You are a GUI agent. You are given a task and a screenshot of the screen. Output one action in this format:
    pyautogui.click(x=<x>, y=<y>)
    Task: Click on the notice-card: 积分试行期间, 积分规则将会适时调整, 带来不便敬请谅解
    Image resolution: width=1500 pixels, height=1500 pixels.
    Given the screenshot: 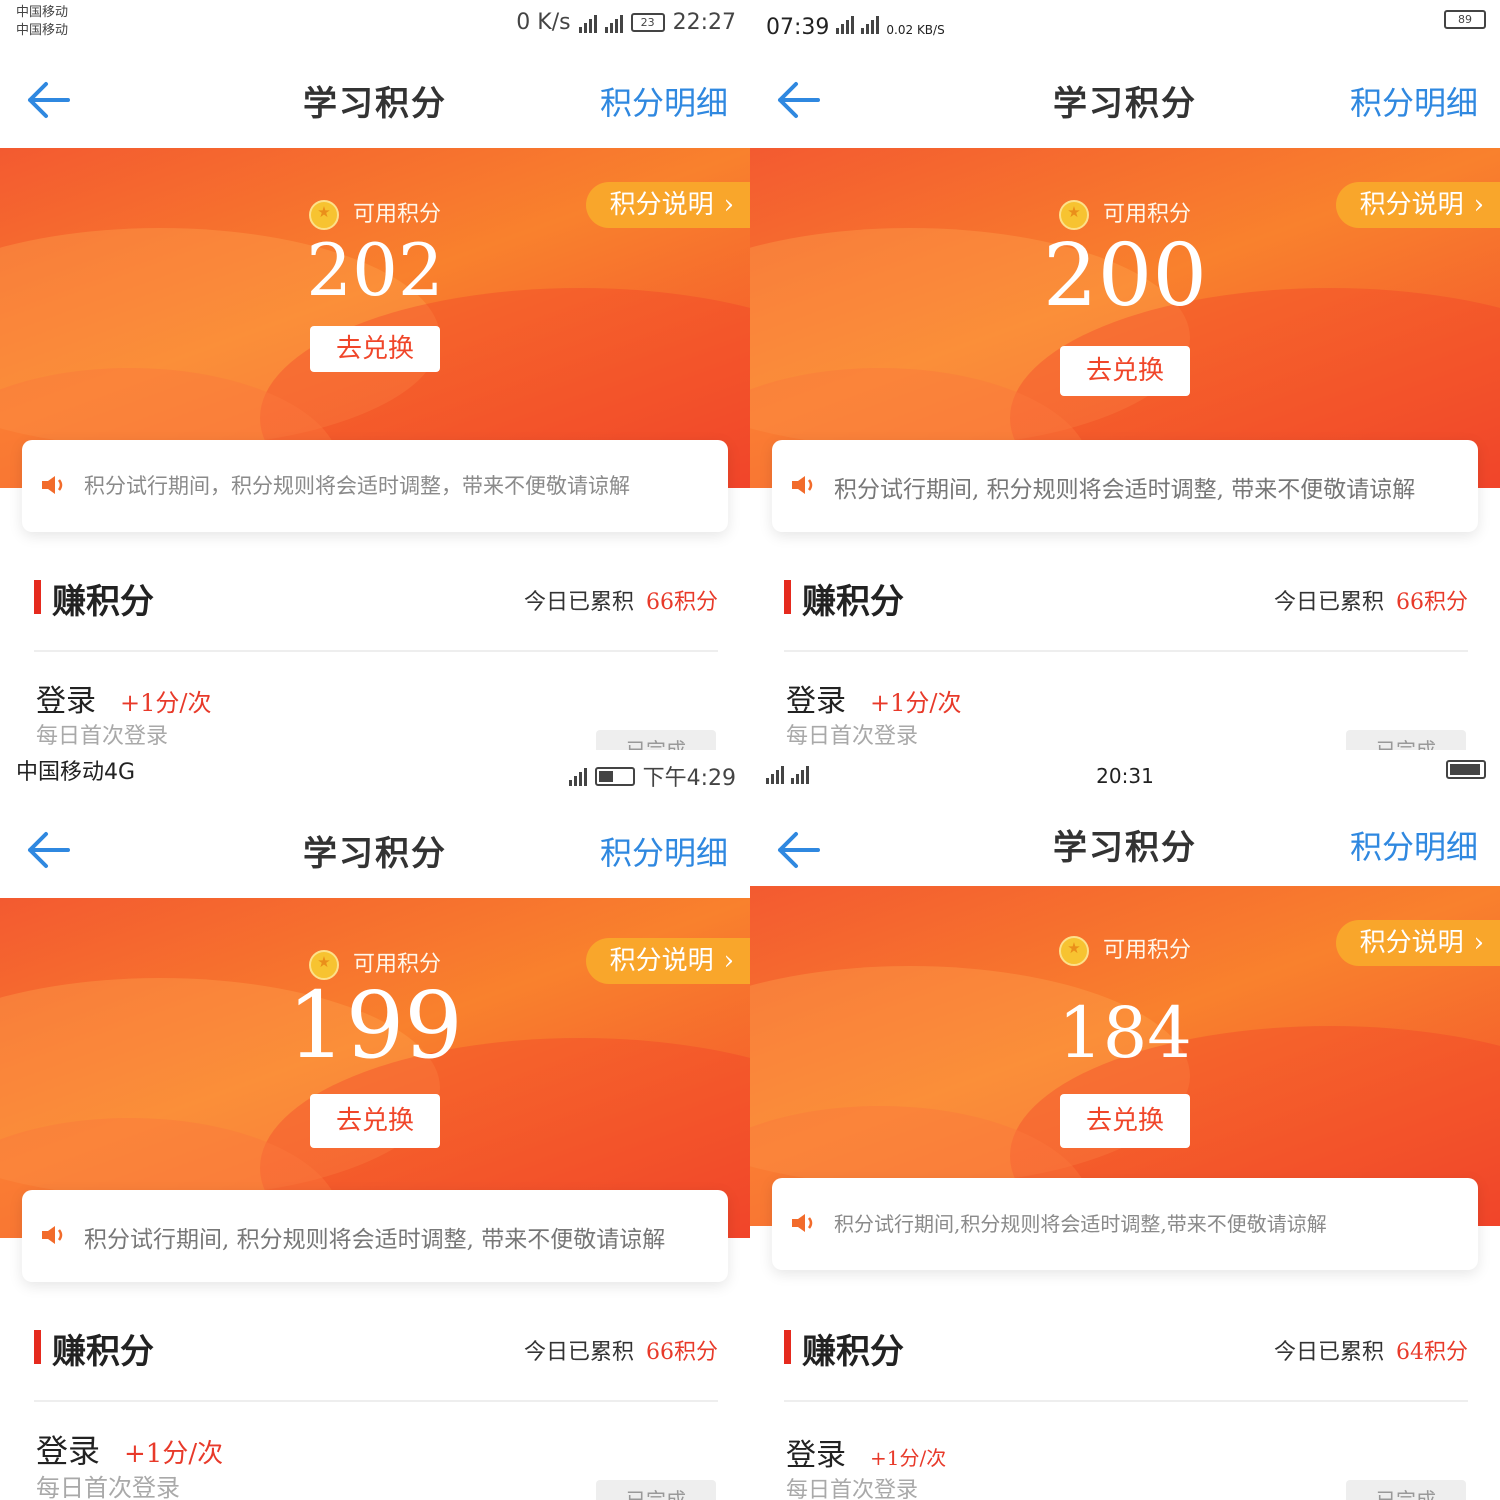 What is the action you would take?
    pyautogui.click(x=375, y=1236)
    